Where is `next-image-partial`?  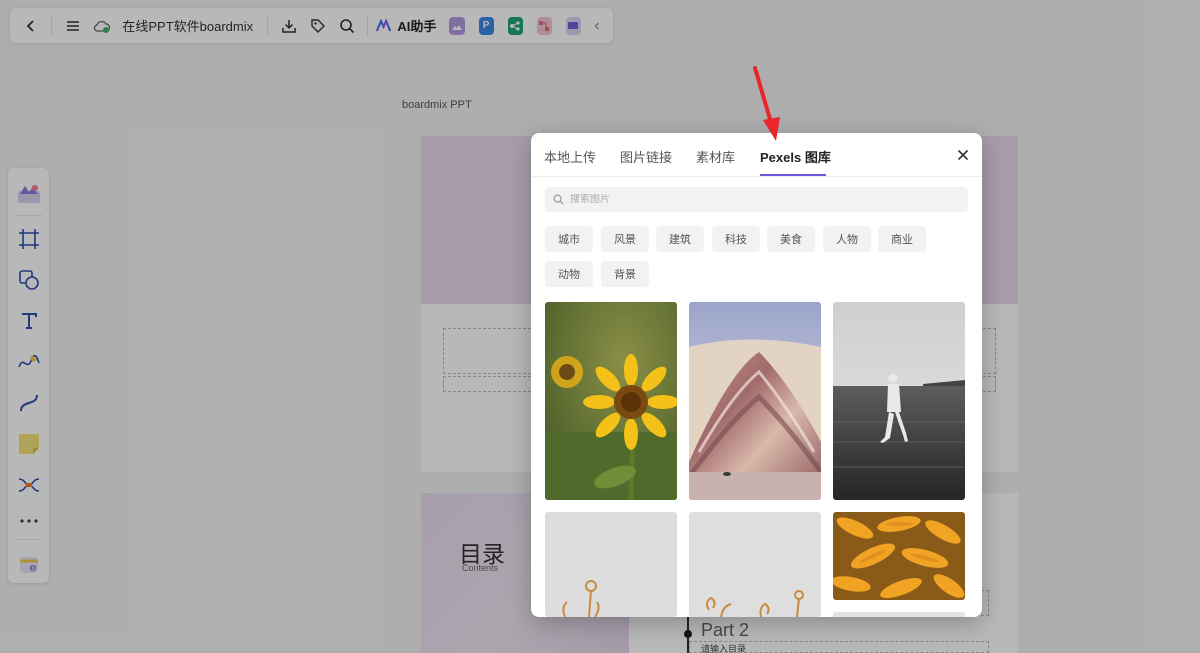 next-image-partial is located at coordinates (899, 614).